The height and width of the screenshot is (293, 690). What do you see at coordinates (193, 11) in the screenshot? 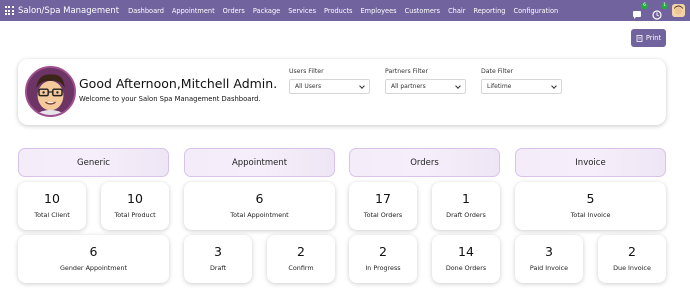
I see `menu-appointment: Appointment` at bounding box center [193, 11].